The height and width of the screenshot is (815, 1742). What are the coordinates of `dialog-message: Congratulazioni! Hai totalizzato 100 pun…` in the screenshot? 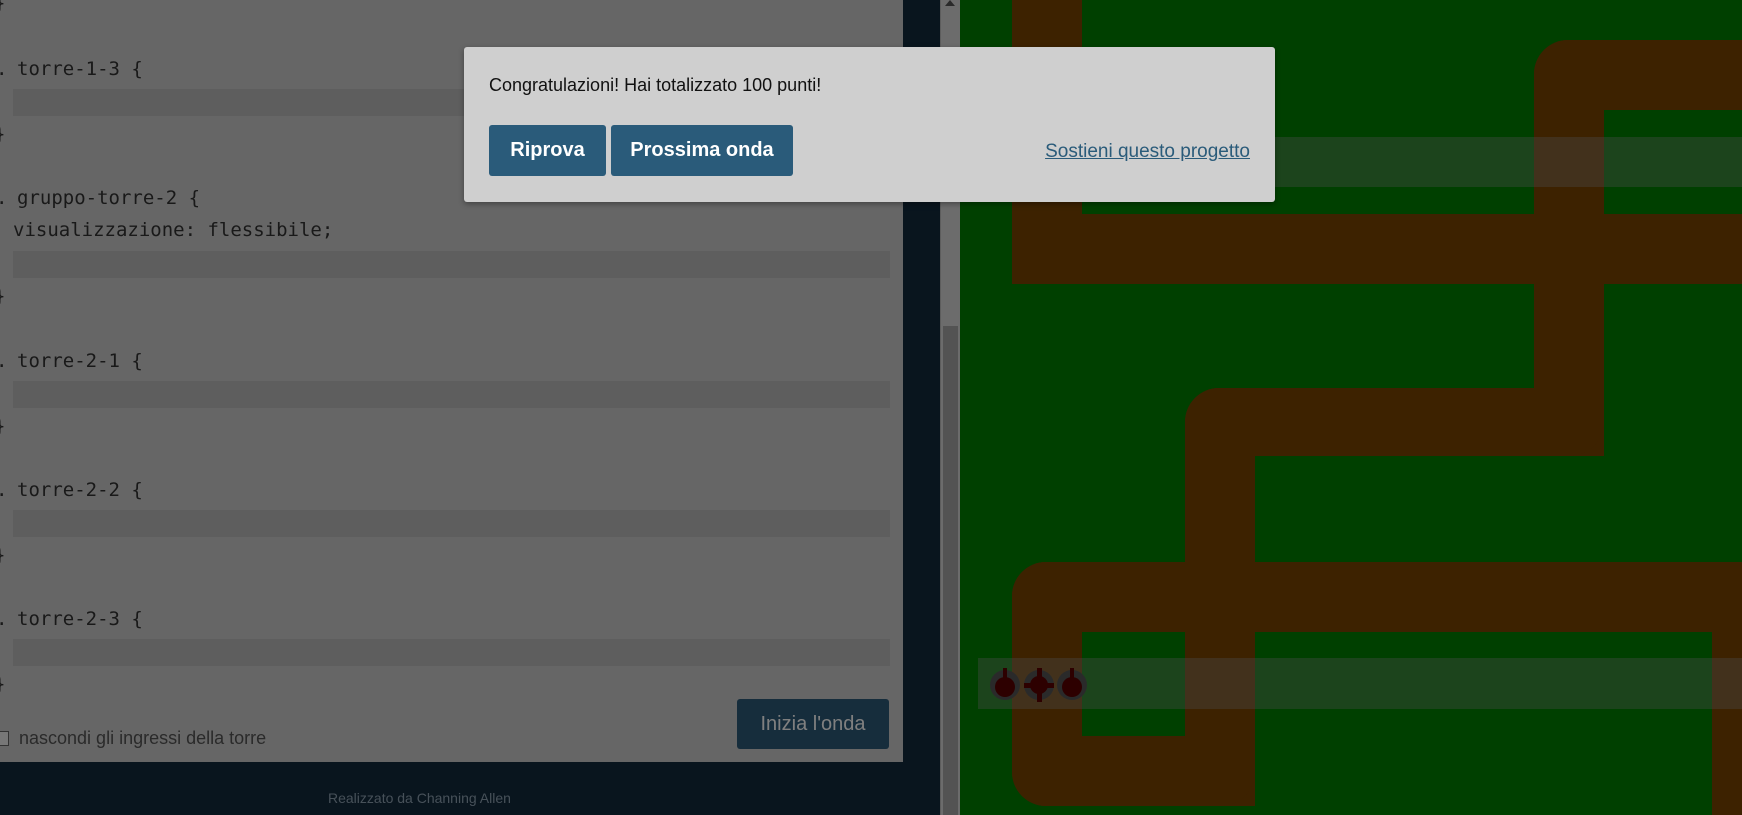 It's located at (655, 85).